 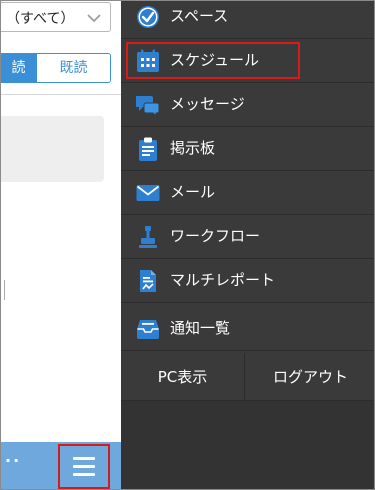 What do you see at coordinates (247, 105) in the screenshot?
I see `menu-item-message: メッセージ` at bounding box center [247, 105].